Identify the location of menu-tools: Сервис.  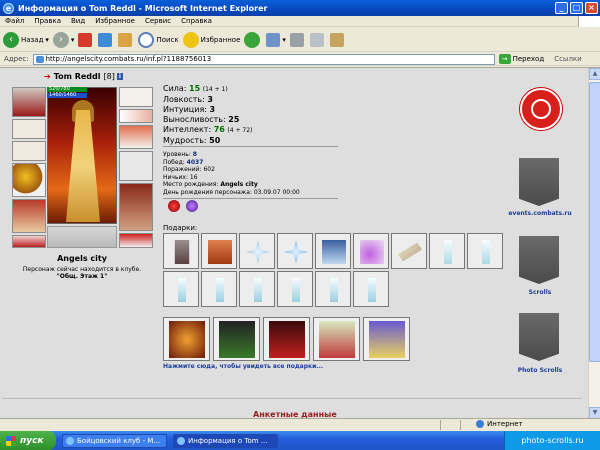
(158, 21).